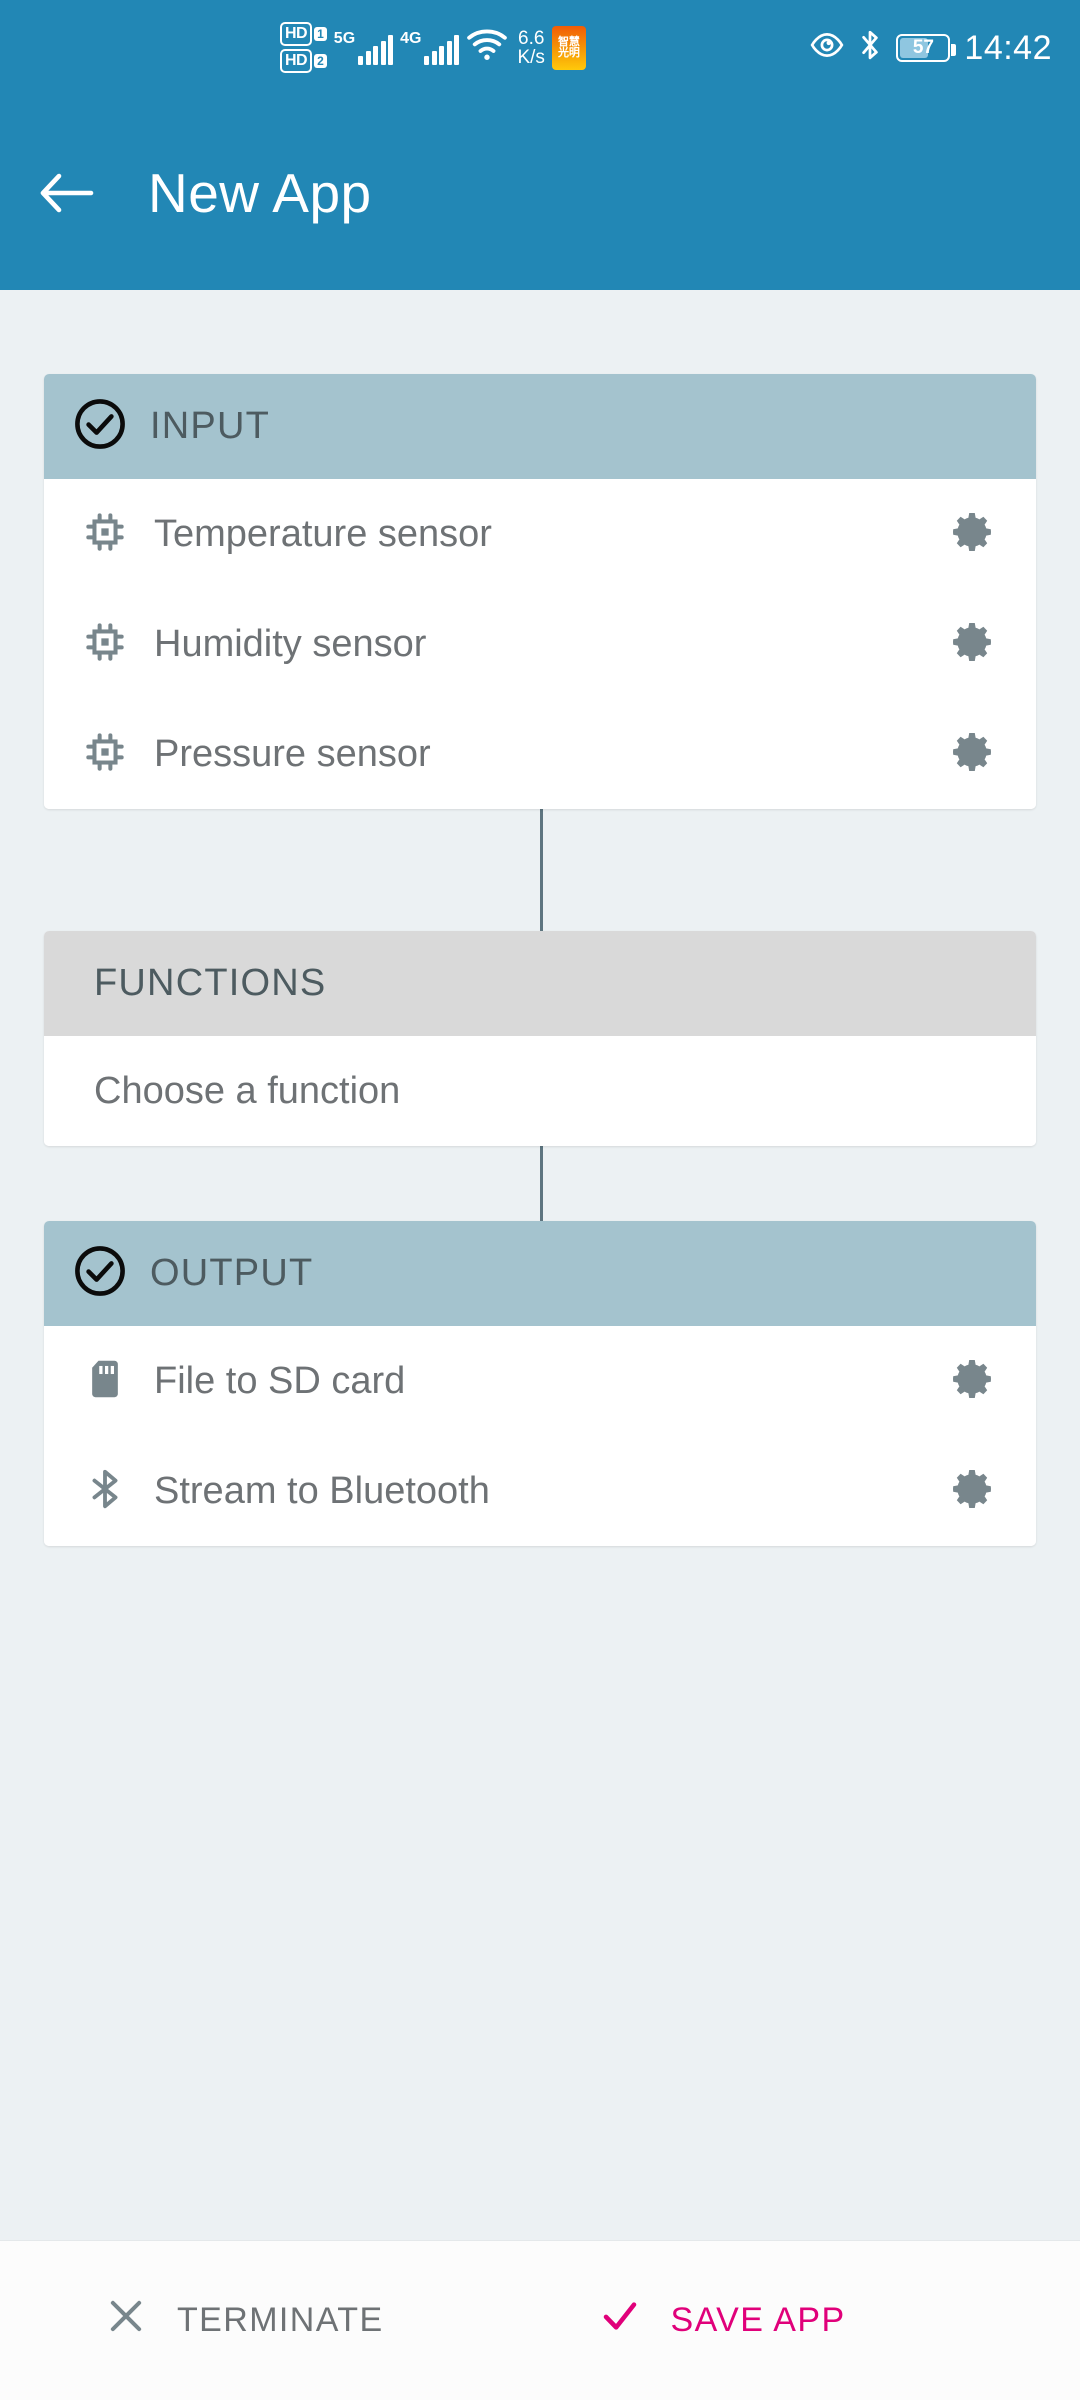  I want to click on hd-sim1-indicator: HD 1, so click(303, 34).